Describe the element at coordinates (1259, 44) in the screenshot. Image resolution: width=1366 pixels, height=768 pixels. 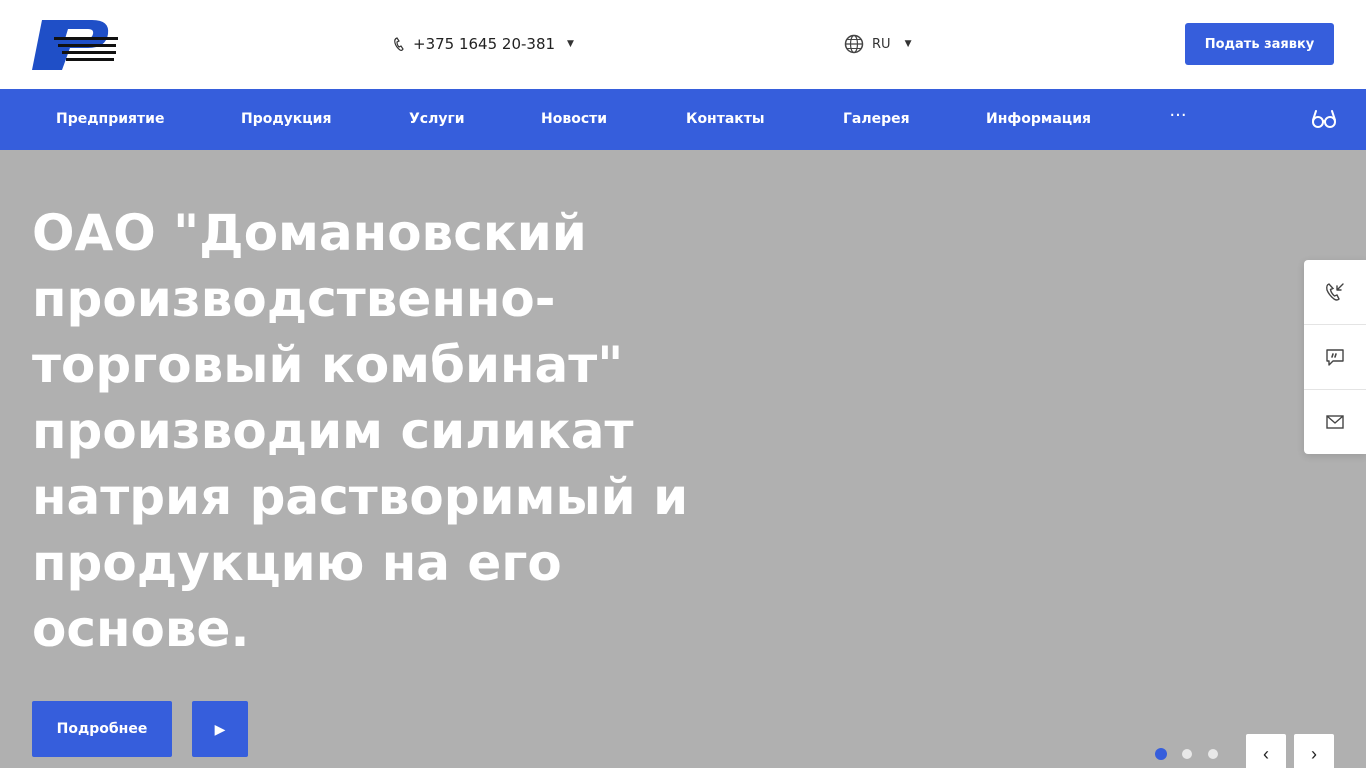
I see `submit-request-button: Подать заявку` at that location.